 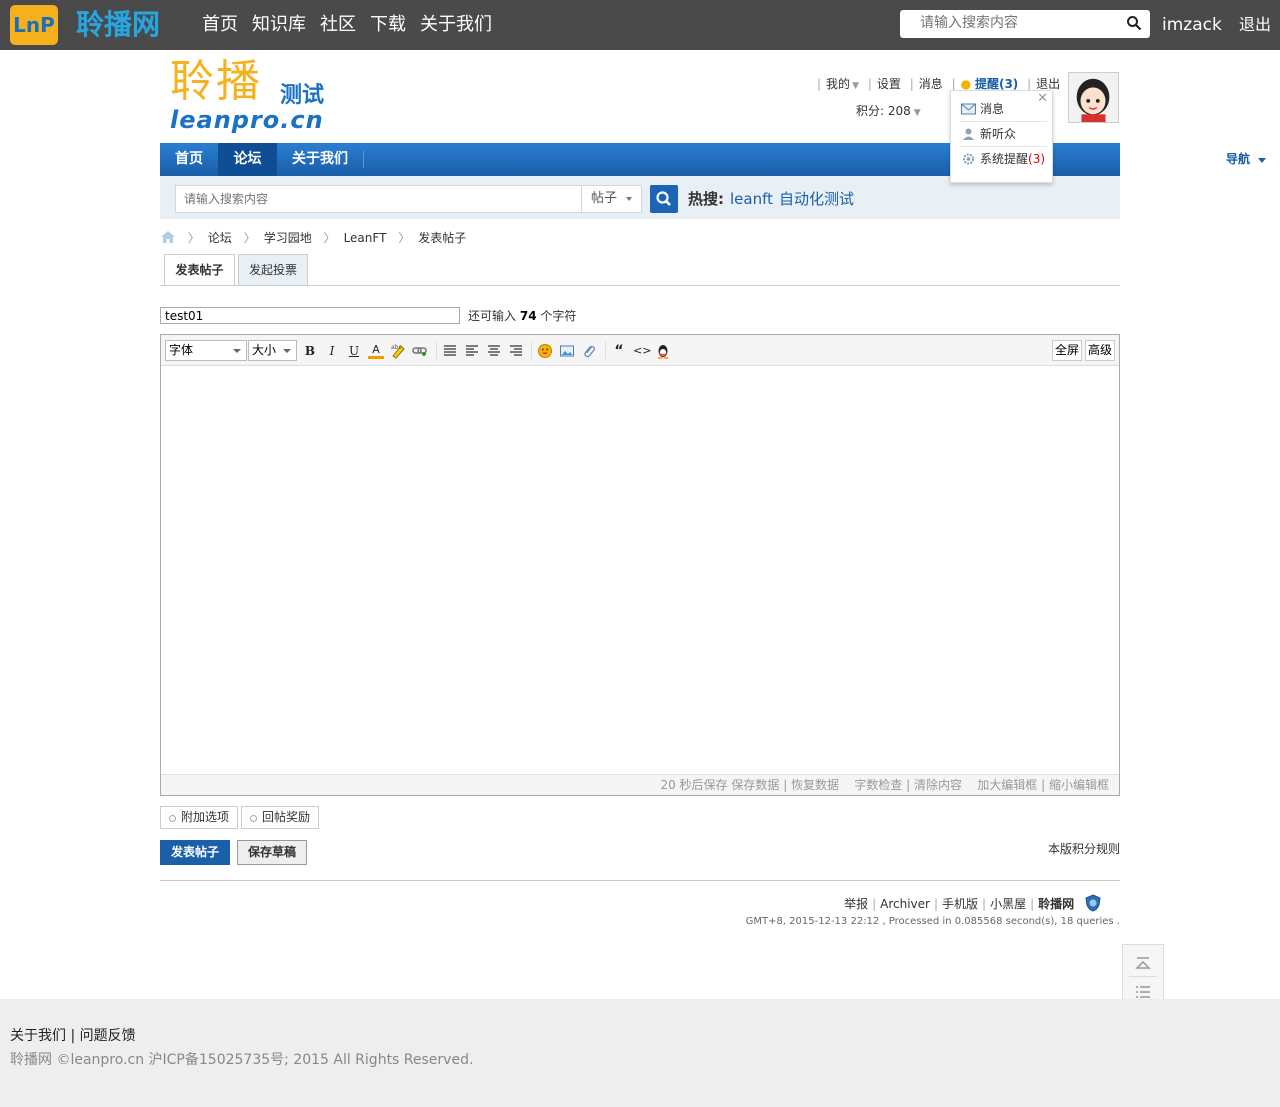 What do you see at coordinates (338, 25) in the screenshot?
I see `topnav-community: 社区` at bounding box center [338, 25].